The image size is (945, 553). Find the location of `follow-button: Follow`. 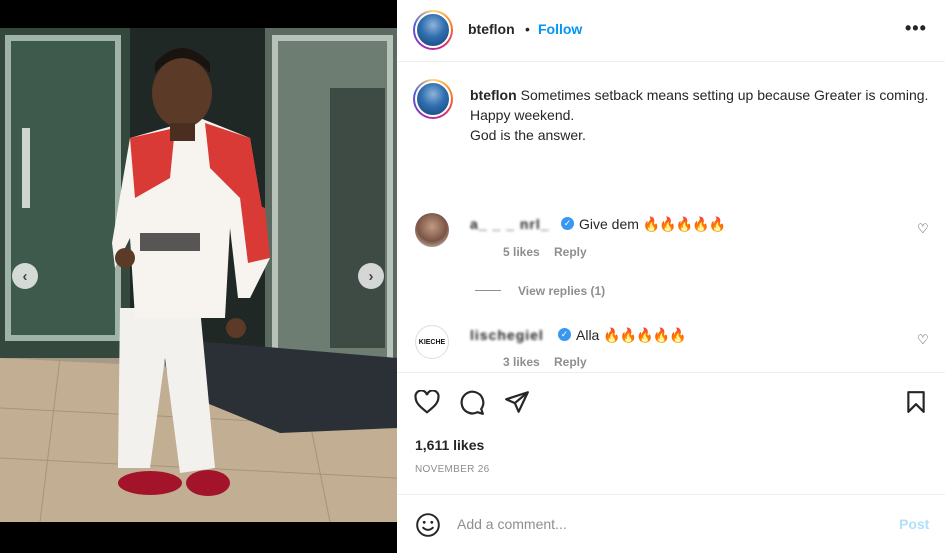

follow-button: Follow is located at coordinates (560, 29).